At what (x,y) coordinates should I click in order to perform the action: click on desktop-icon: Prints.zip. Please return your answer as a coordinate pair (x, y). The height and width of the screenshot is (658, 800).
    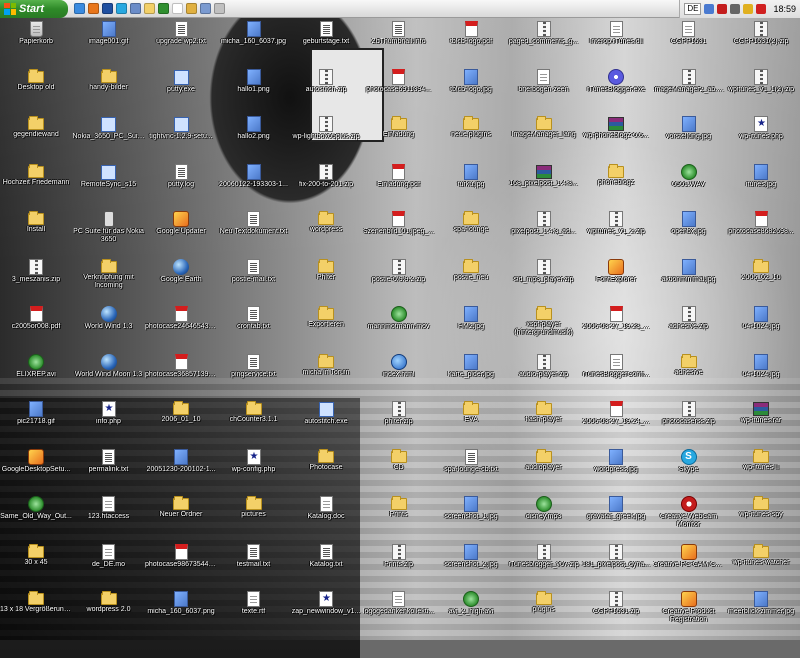
    Looking at the image, I should click on (399, 567).